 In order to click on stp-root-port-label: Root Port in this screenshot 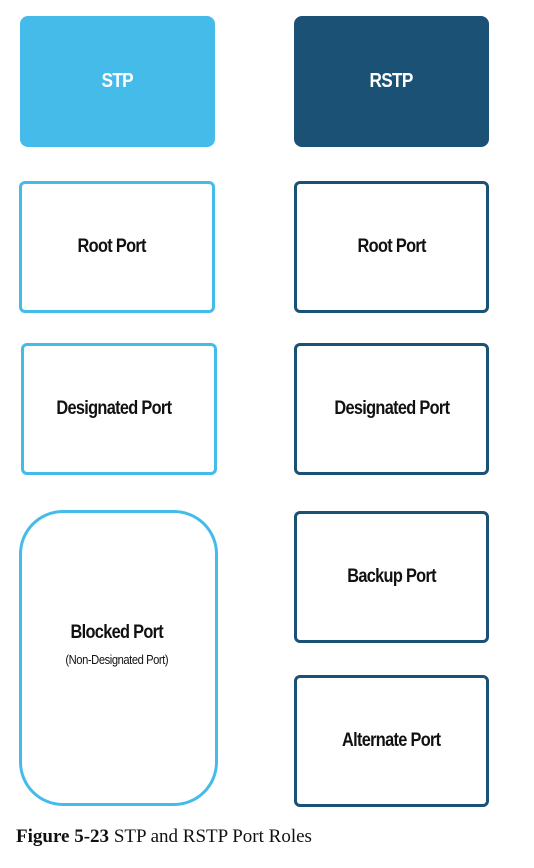, I will do `click(112, 246)`.